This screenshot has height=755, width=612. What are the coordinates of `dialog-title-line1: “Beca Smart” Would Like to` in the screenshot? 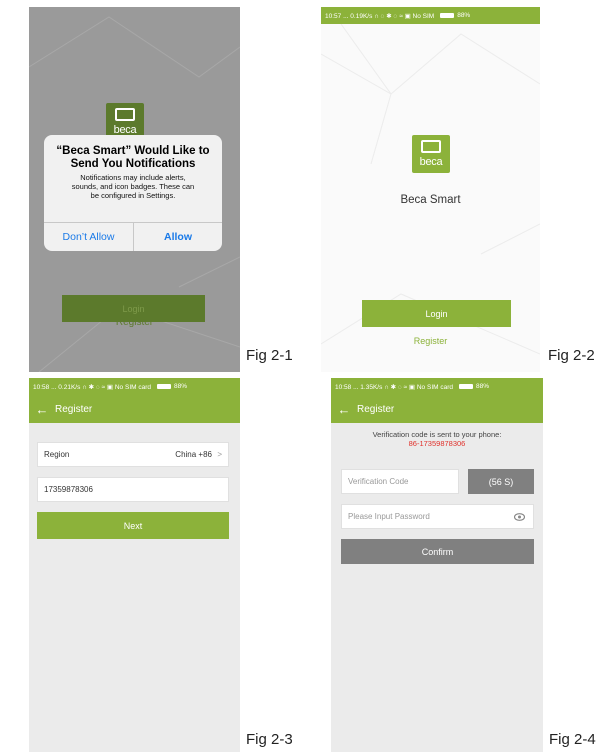 It's located at (133, 151).